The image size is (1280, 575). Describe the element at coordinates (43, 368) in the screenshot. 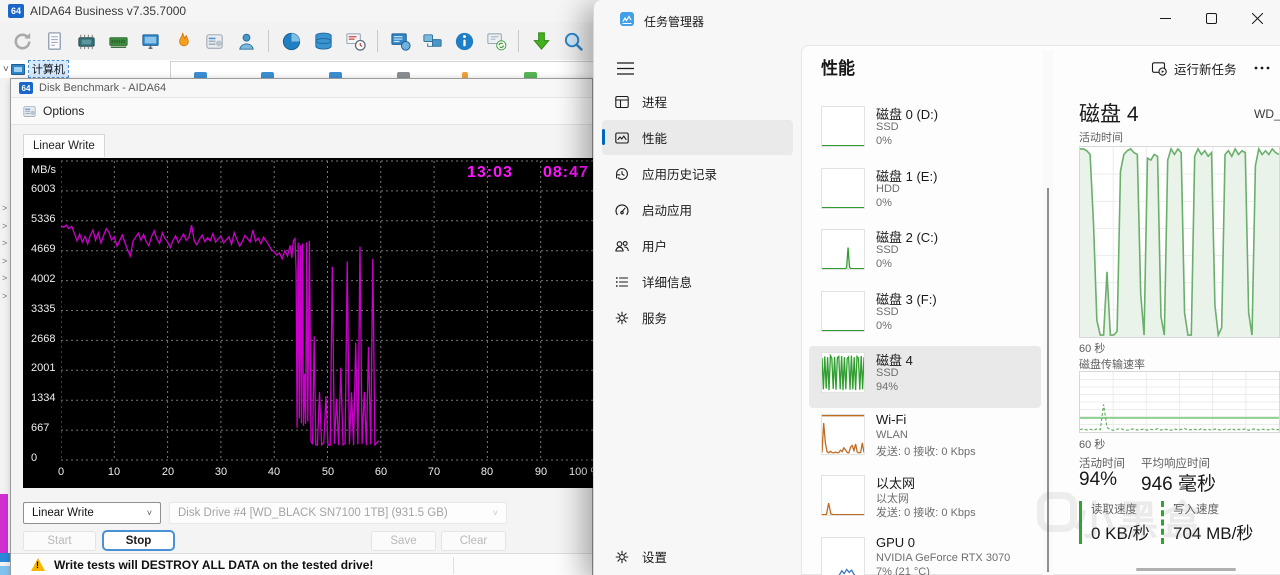

I see `y-tick-label: 2001` at that location.